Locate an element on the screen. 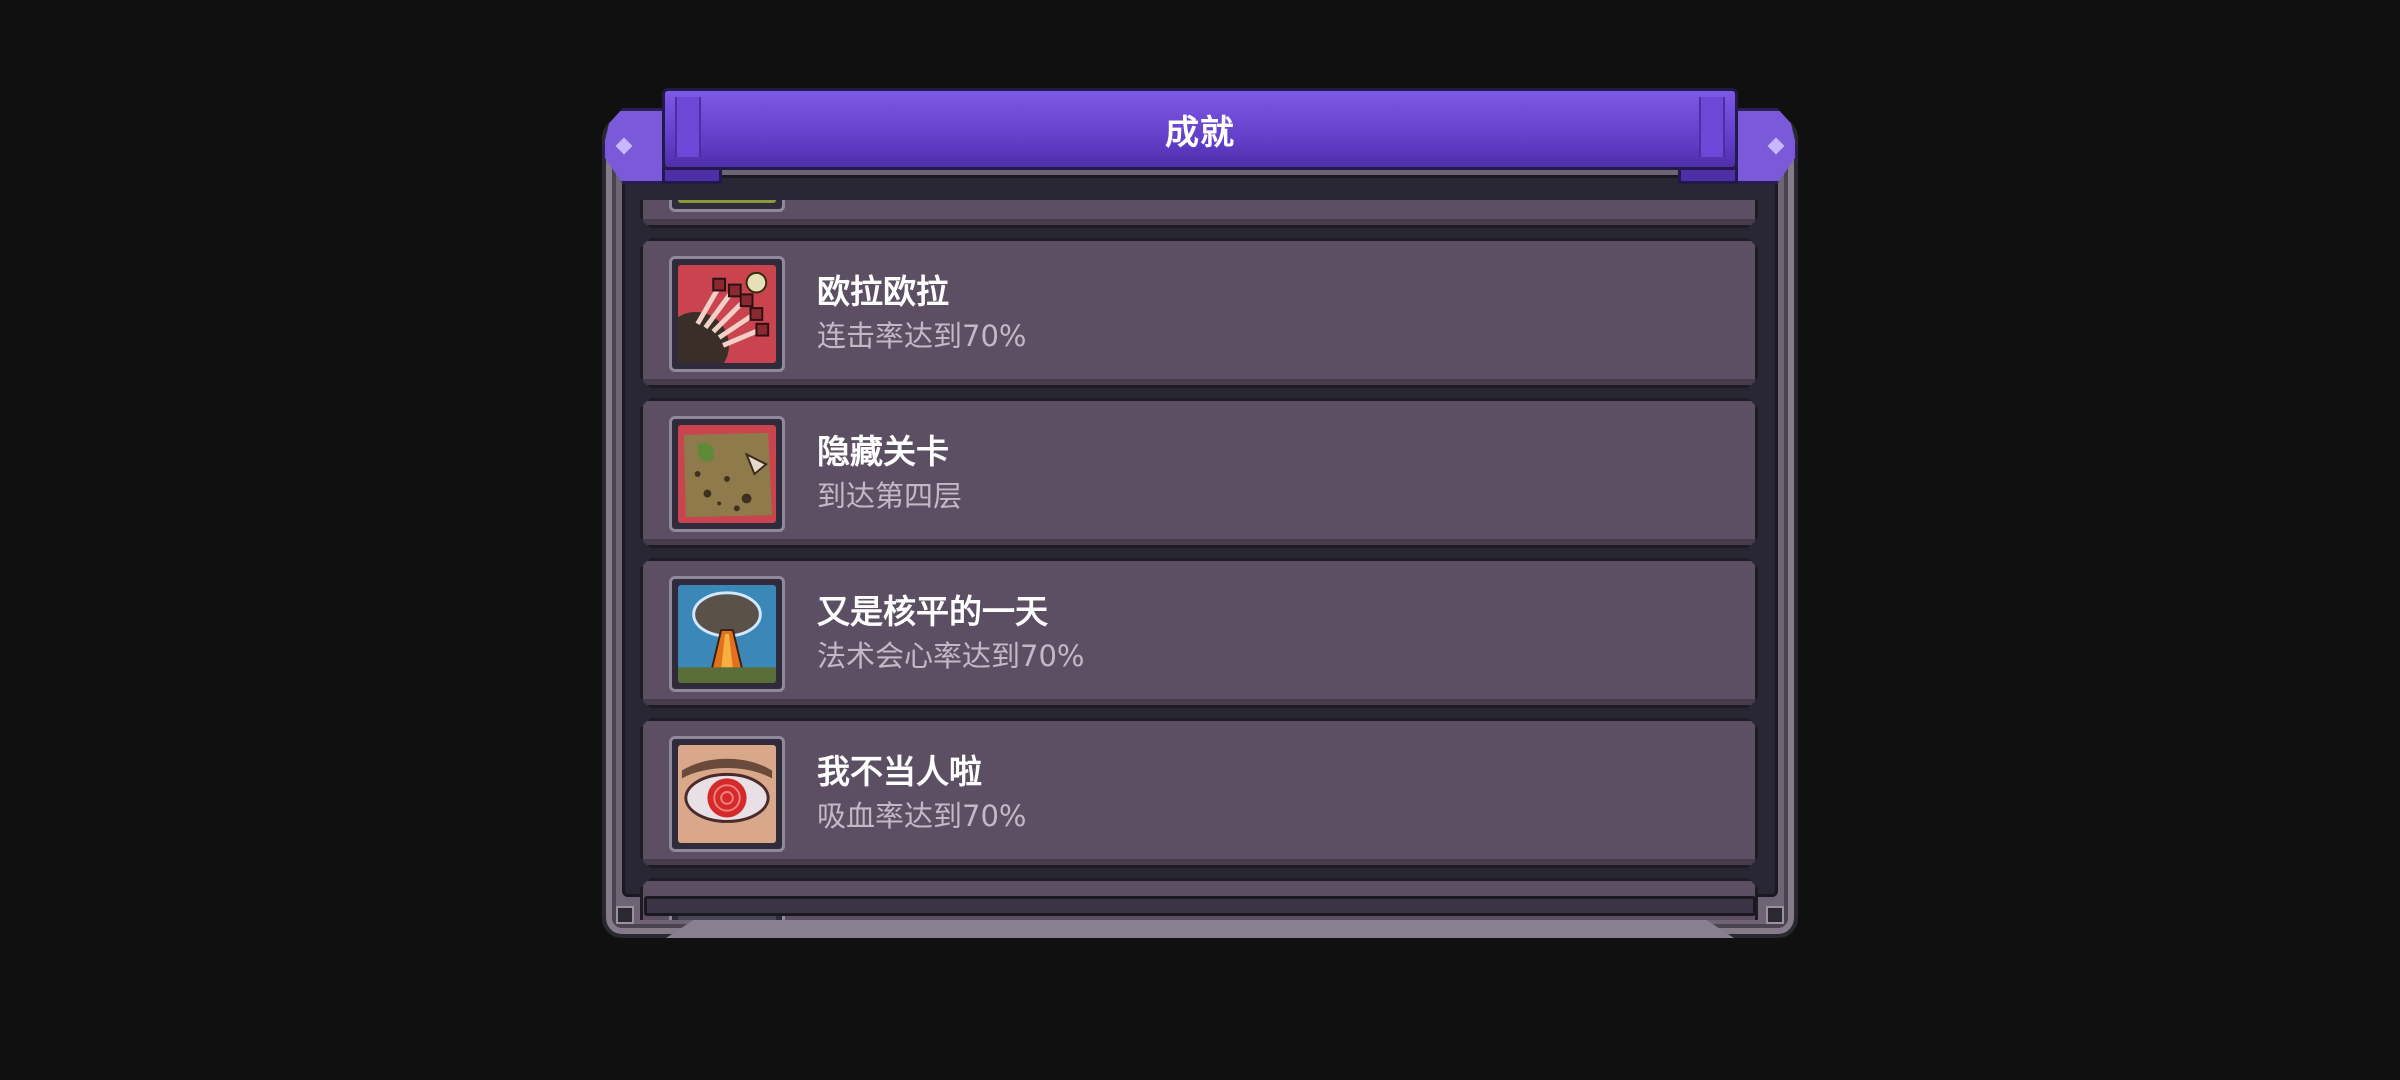  achievement-row: 又是核平的一天 法术会心率达到70% is located at coordinates (1199, 633).